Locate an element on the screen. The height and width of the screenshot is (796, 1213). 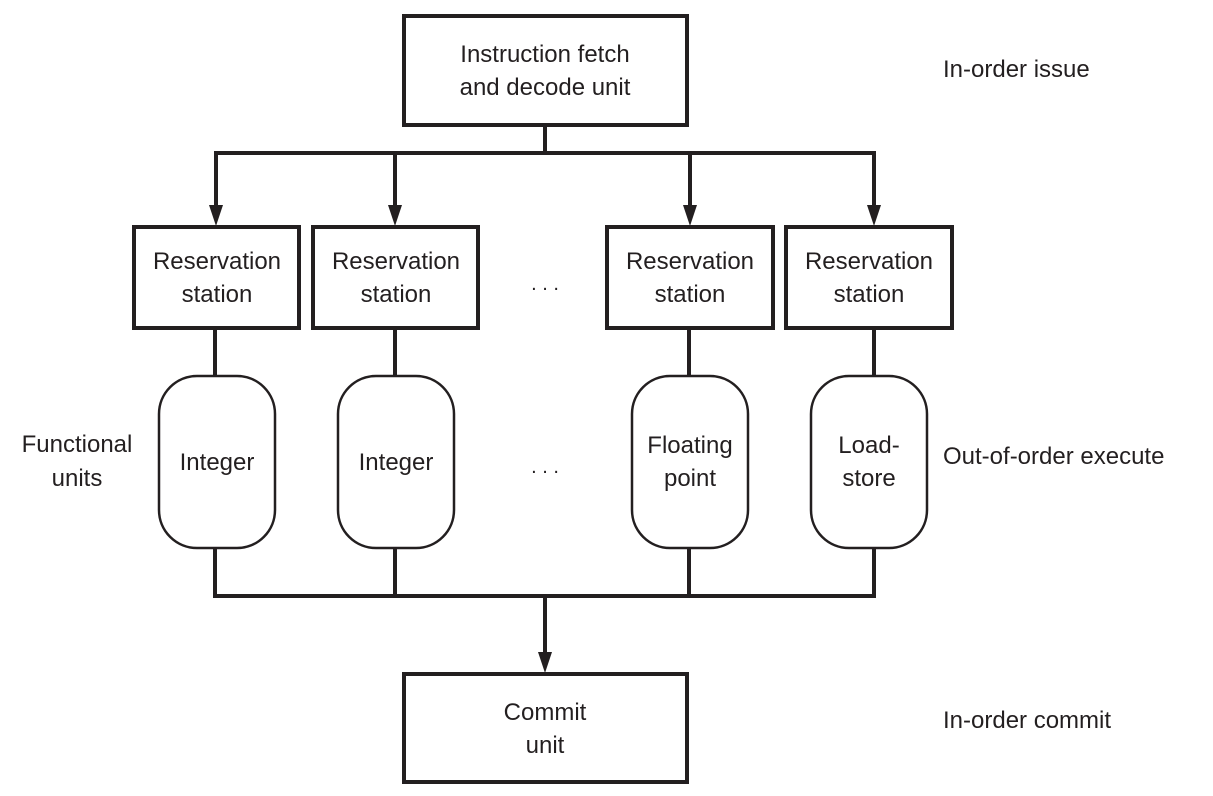
functional-units-label-line1: Functional is located at coordinates (77, 444).